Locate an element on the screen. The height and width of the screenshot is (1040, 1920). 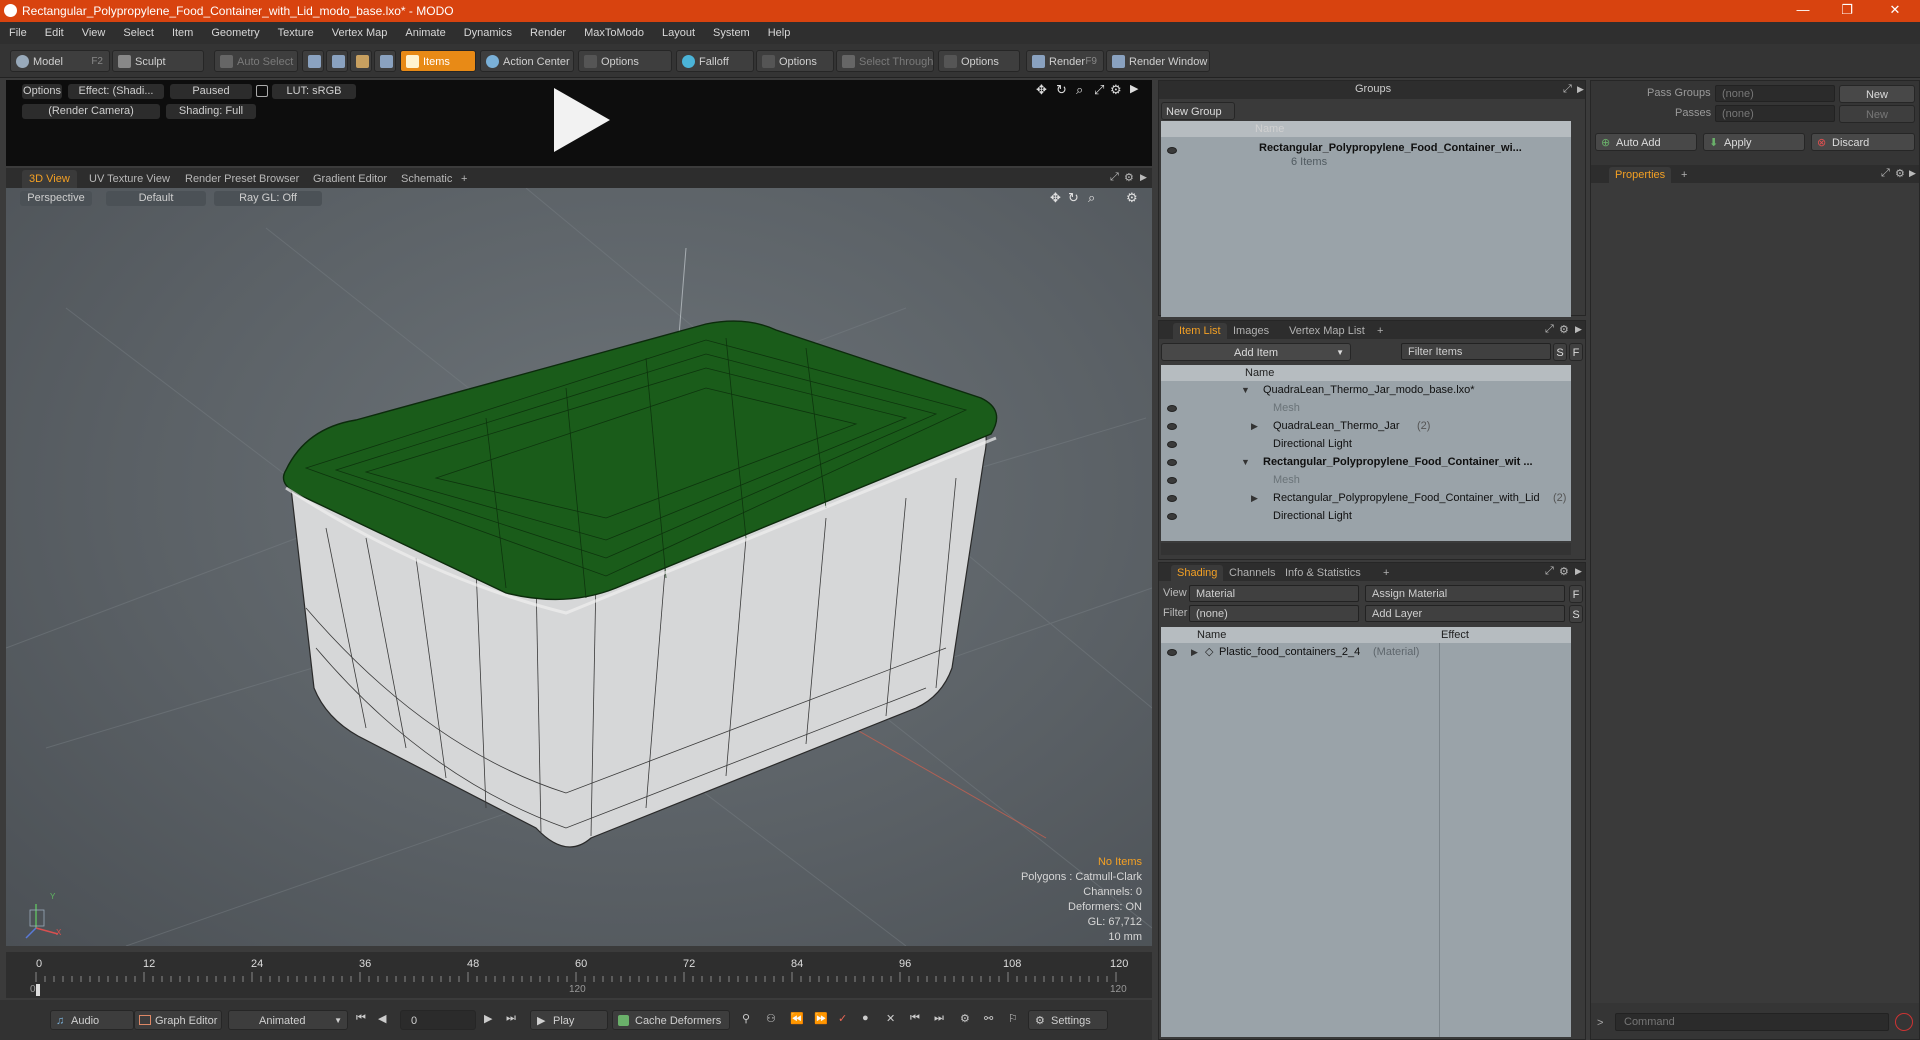
sculpt-mode-button: Sculpt is located at coordinates (158, 61).